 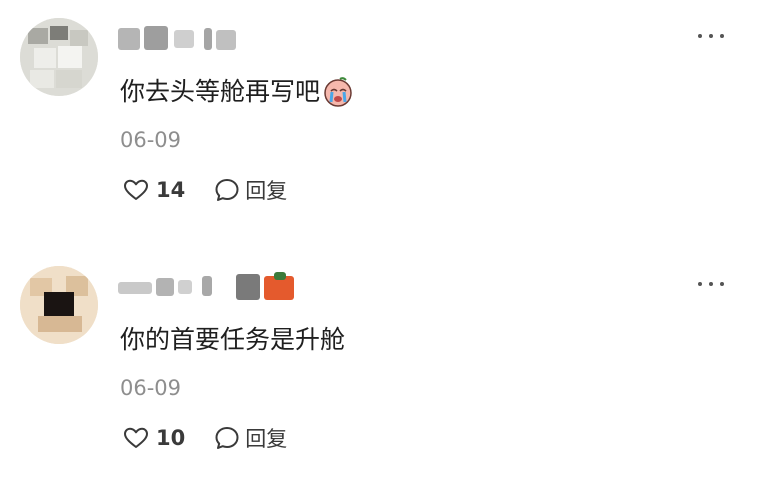 I want to click on comment-actions: 10 回复, so click(x=218, y=438).